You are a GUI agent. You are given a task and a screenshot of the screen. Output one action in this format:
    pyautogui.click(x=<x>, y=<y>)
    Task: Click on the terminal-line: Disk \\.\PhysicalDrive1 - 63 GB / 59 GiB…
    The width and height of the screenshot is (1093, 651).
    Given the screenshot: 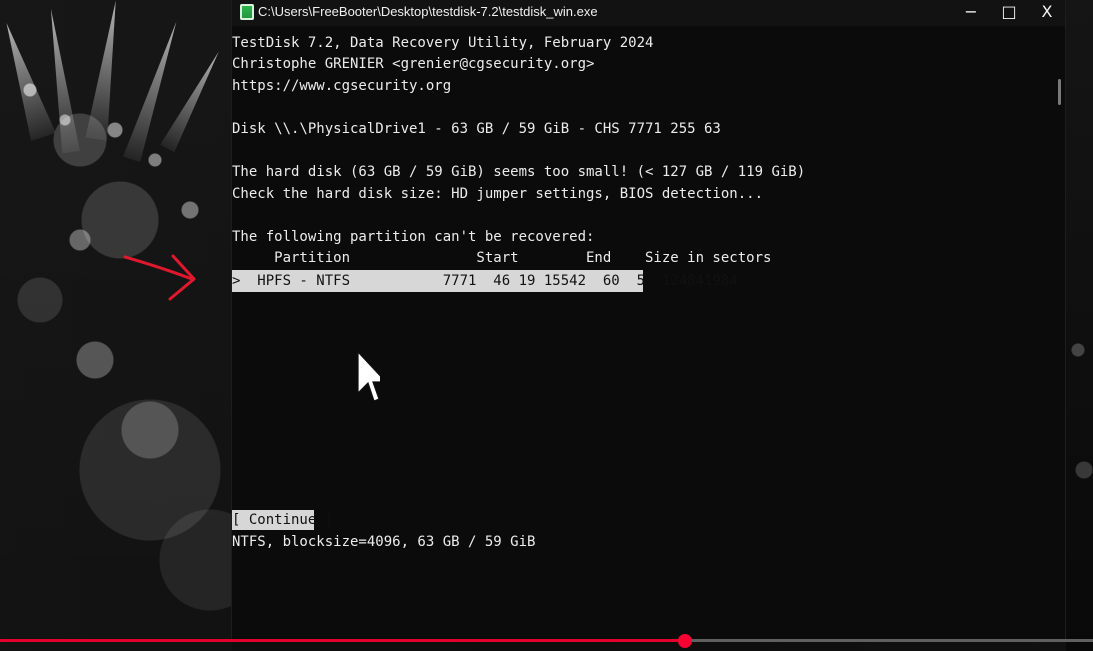 What is the action you would take?
    pyautogui.click(x=476, y=129)
    